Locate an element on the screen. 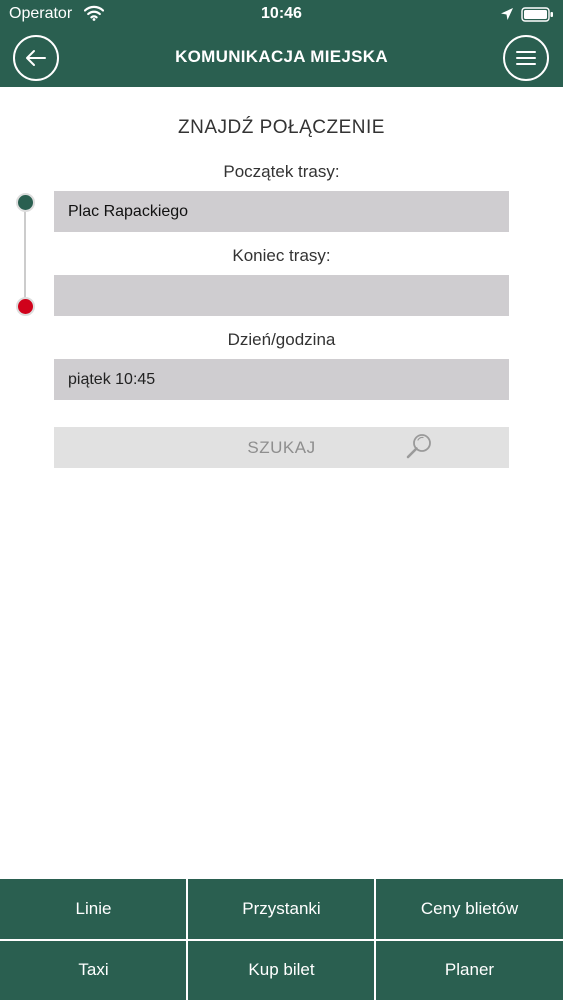  nav-item-label: Kup bilet is located at coordinates (281, 969).